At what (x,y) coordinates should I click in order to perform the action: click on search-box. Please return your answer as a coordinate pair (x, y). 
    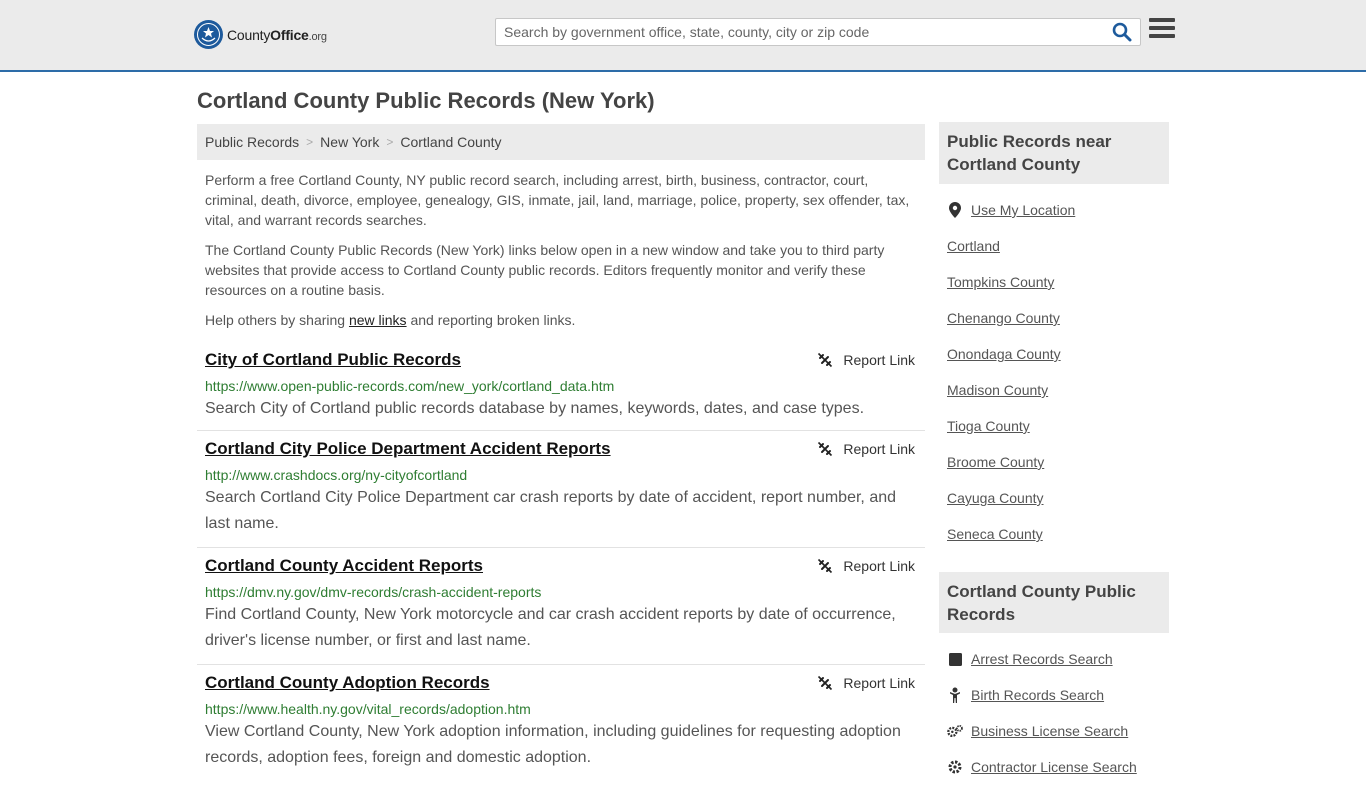
    Looking at the image, I should click on (818, 32).